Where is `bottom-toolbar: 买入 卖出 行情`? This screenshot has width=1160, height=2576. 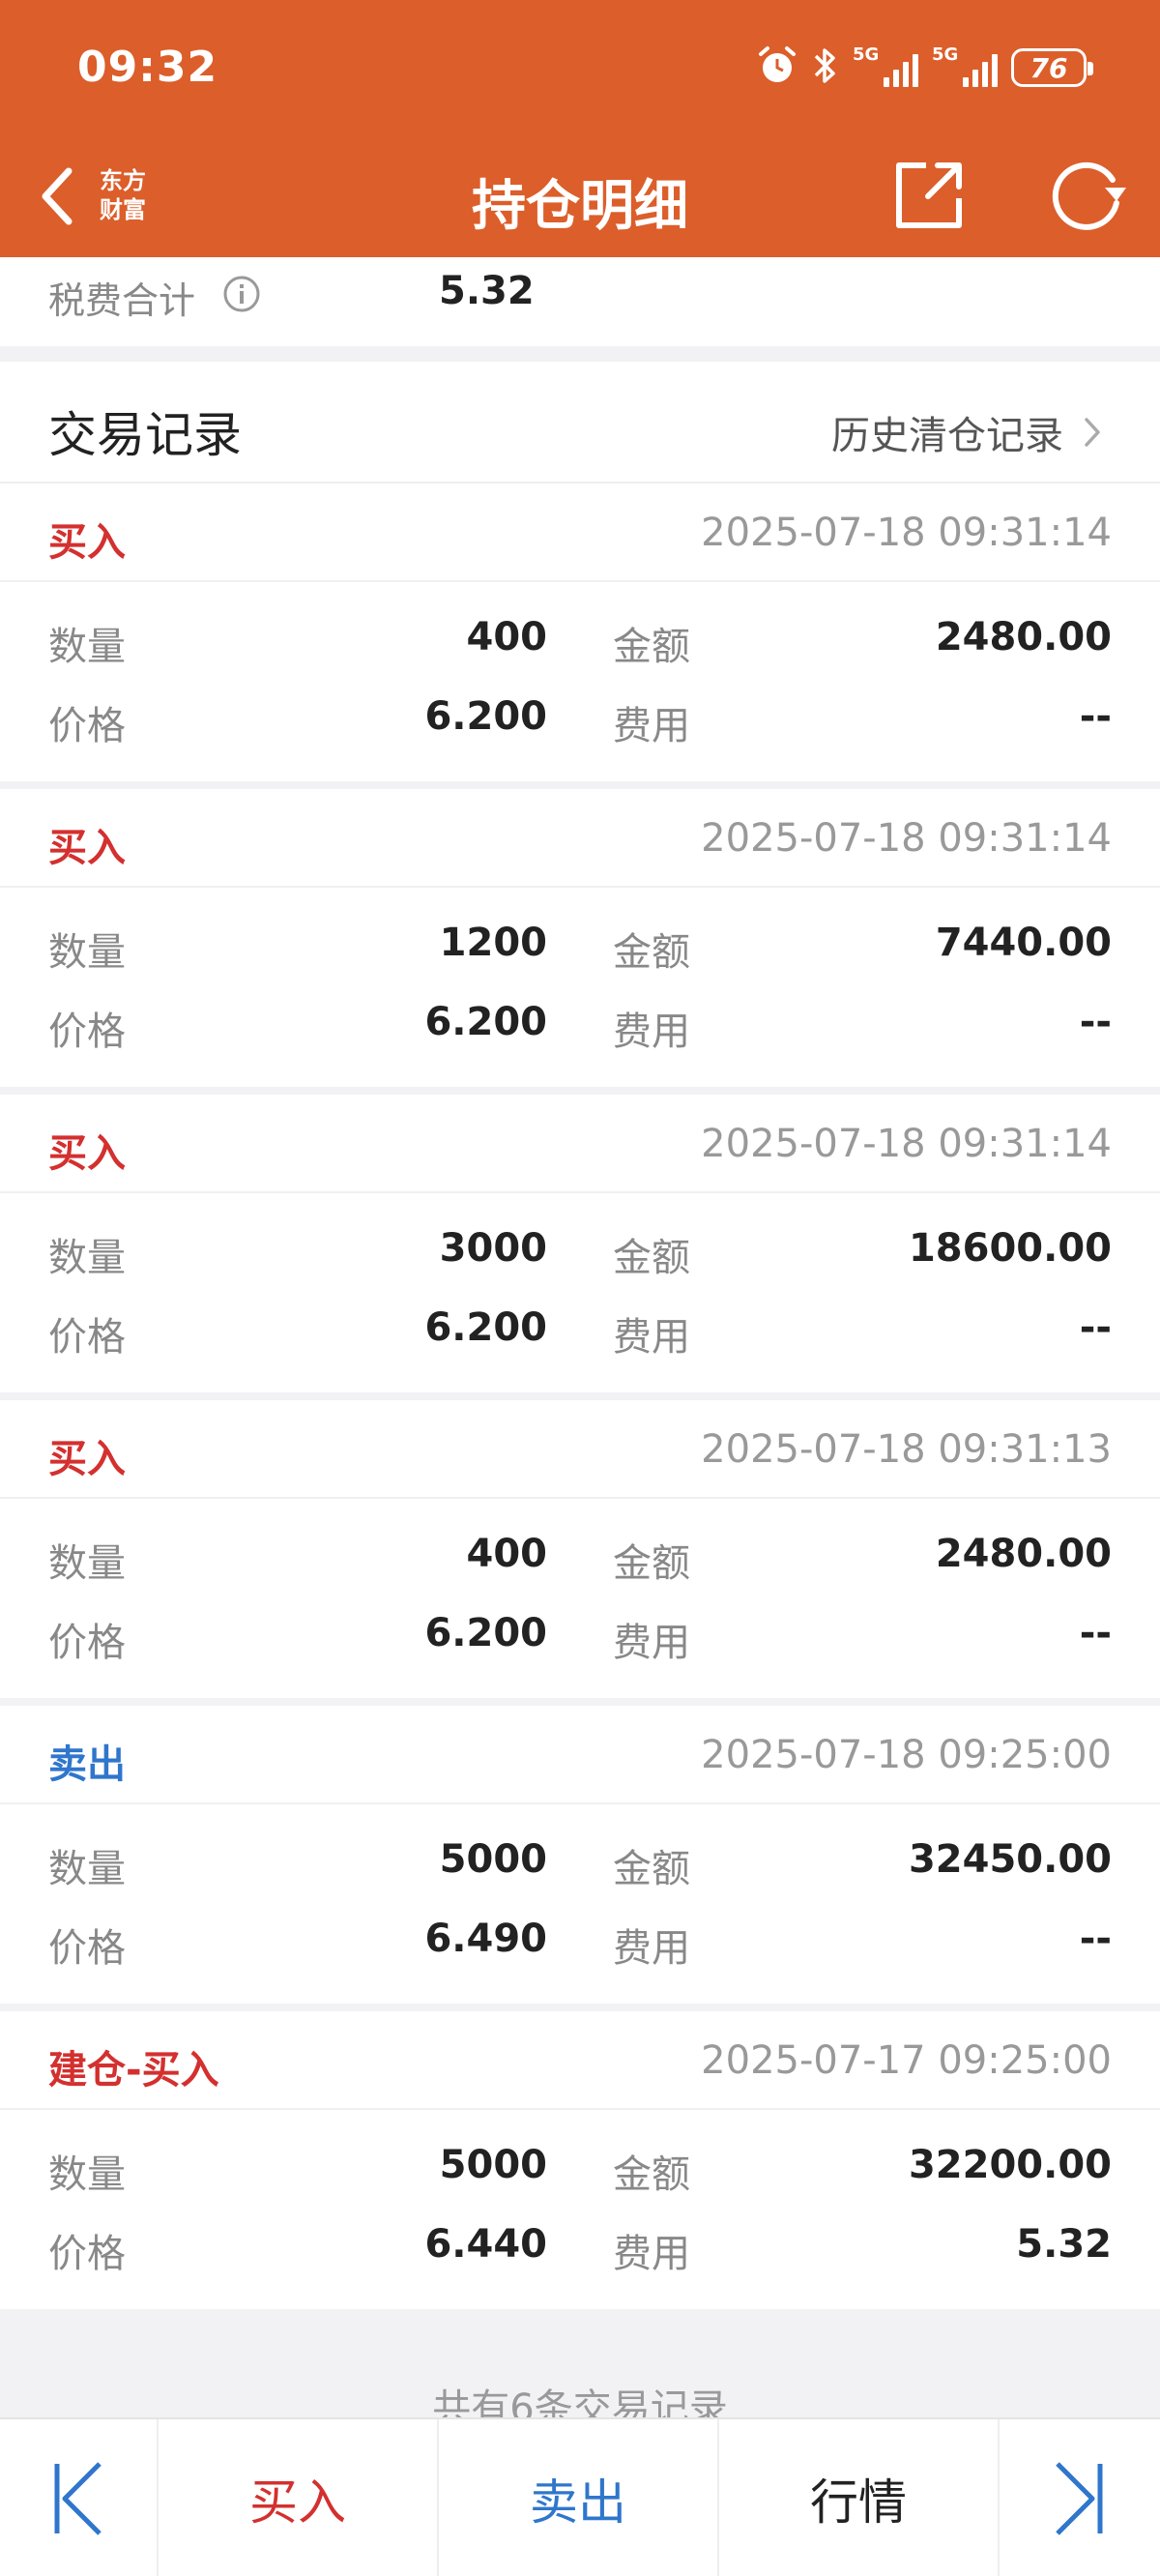 bottom-toolbar: 买入 卖出 行情 is located at coordinates (580, 2496).